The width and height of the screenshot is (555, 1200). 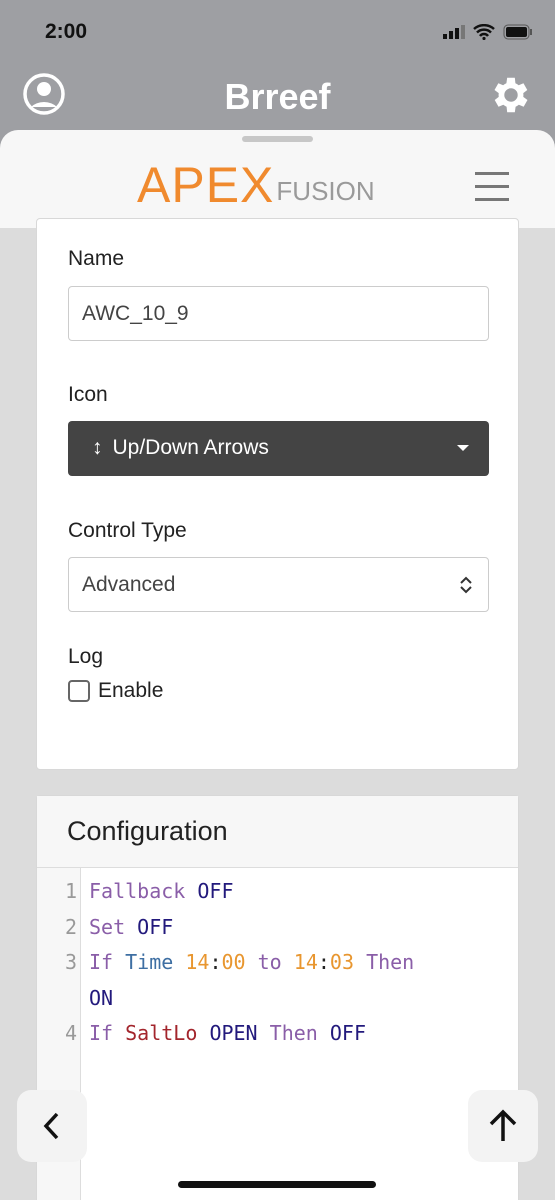 What do you see at coordinates (517, 32) in the screenshot?
I see `battery-icon` at bounding box center [517, 32].